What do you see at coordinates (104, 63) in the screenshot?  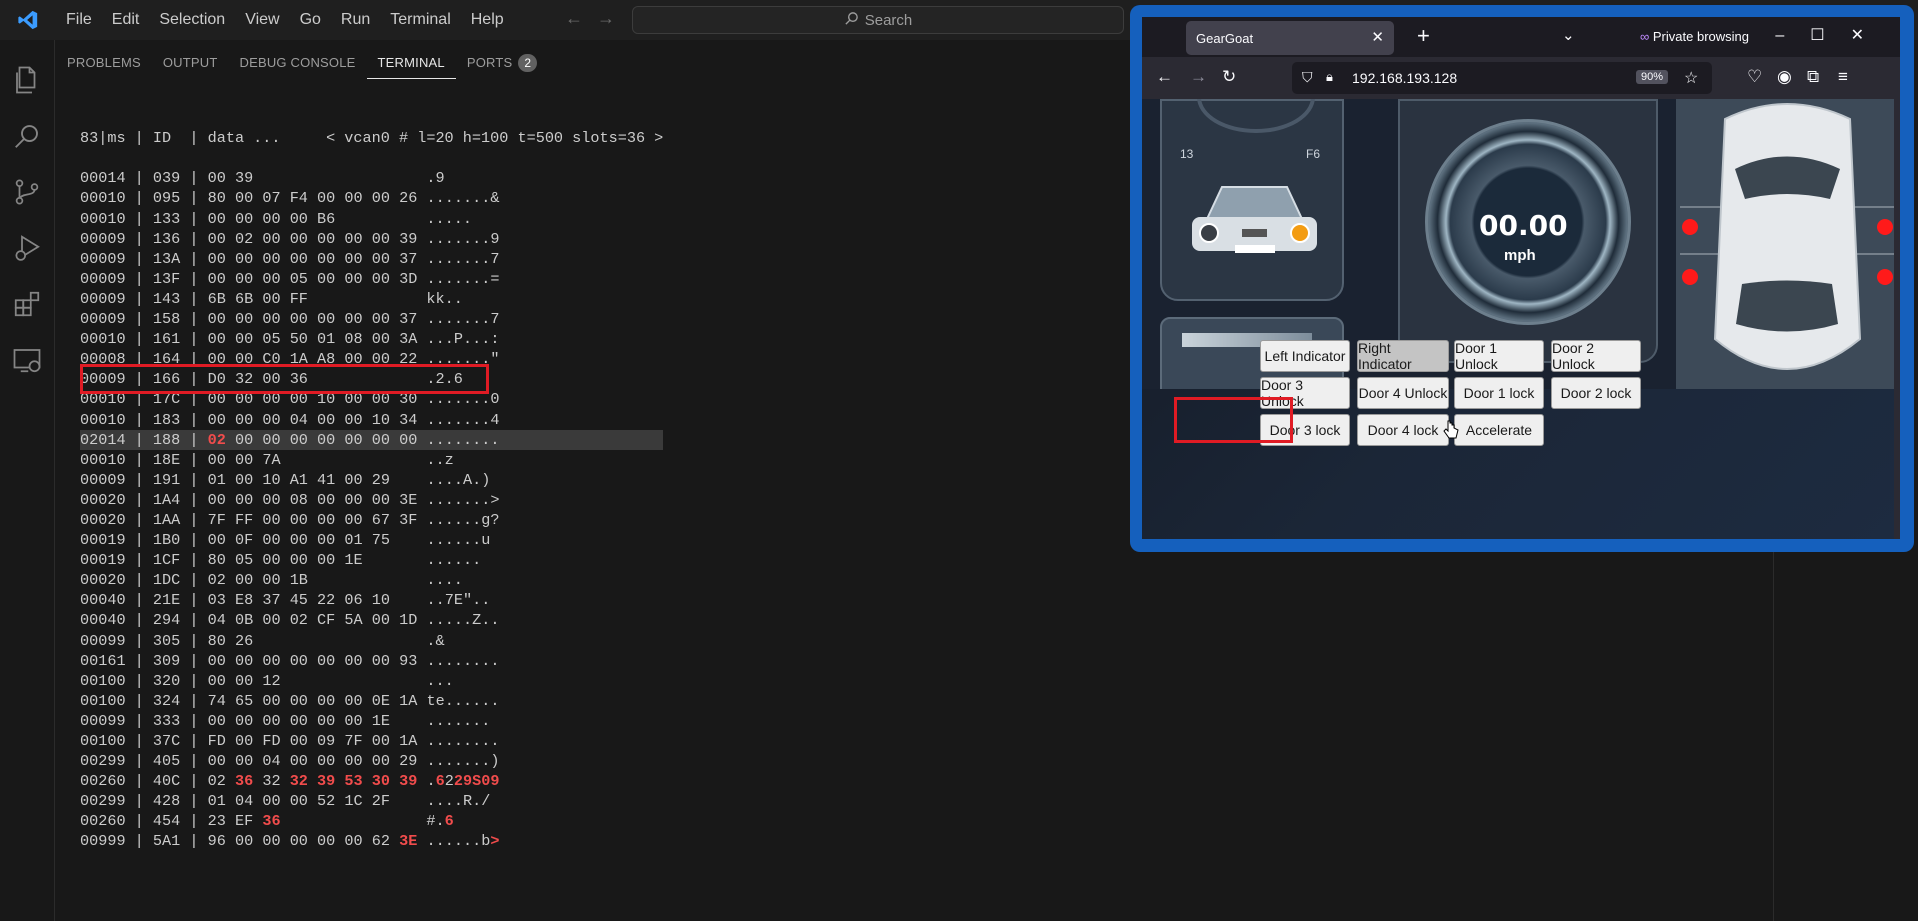 I see `tab-problems: PROBLEMS` at bounding box center [104, 63].